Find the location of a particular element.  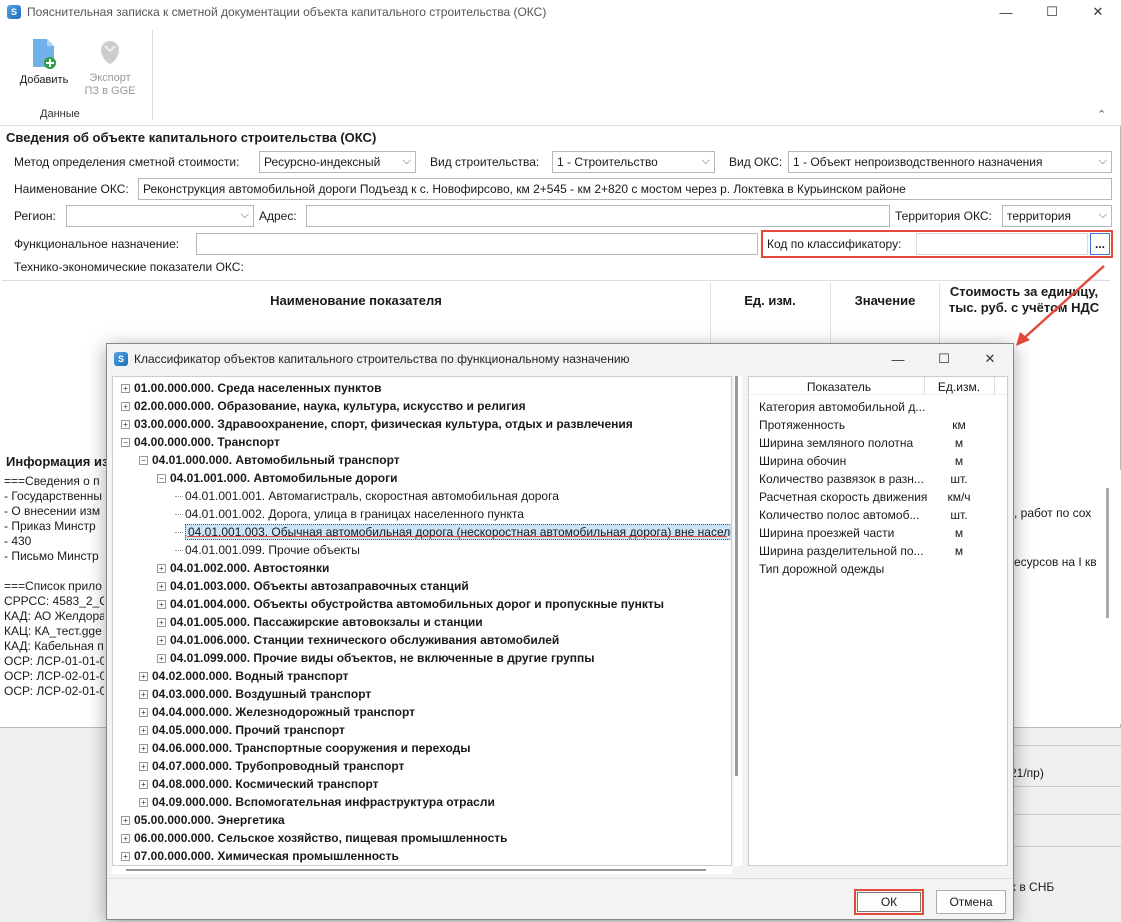

below-text-2: х в СНБ is located at coordinates (1032, 887).